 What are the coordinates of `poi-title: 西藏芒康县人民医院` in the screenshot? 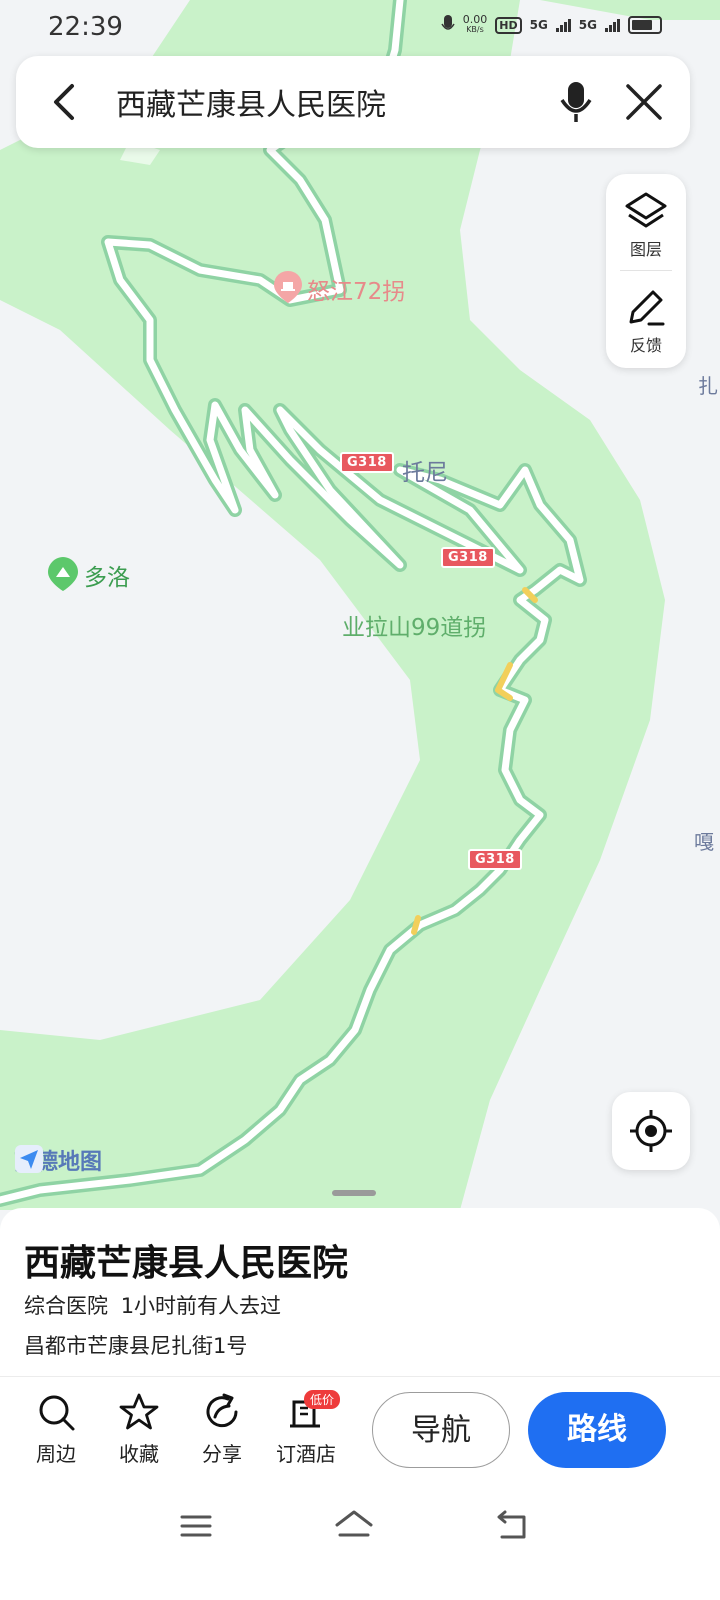 It's located at (186, 1263).